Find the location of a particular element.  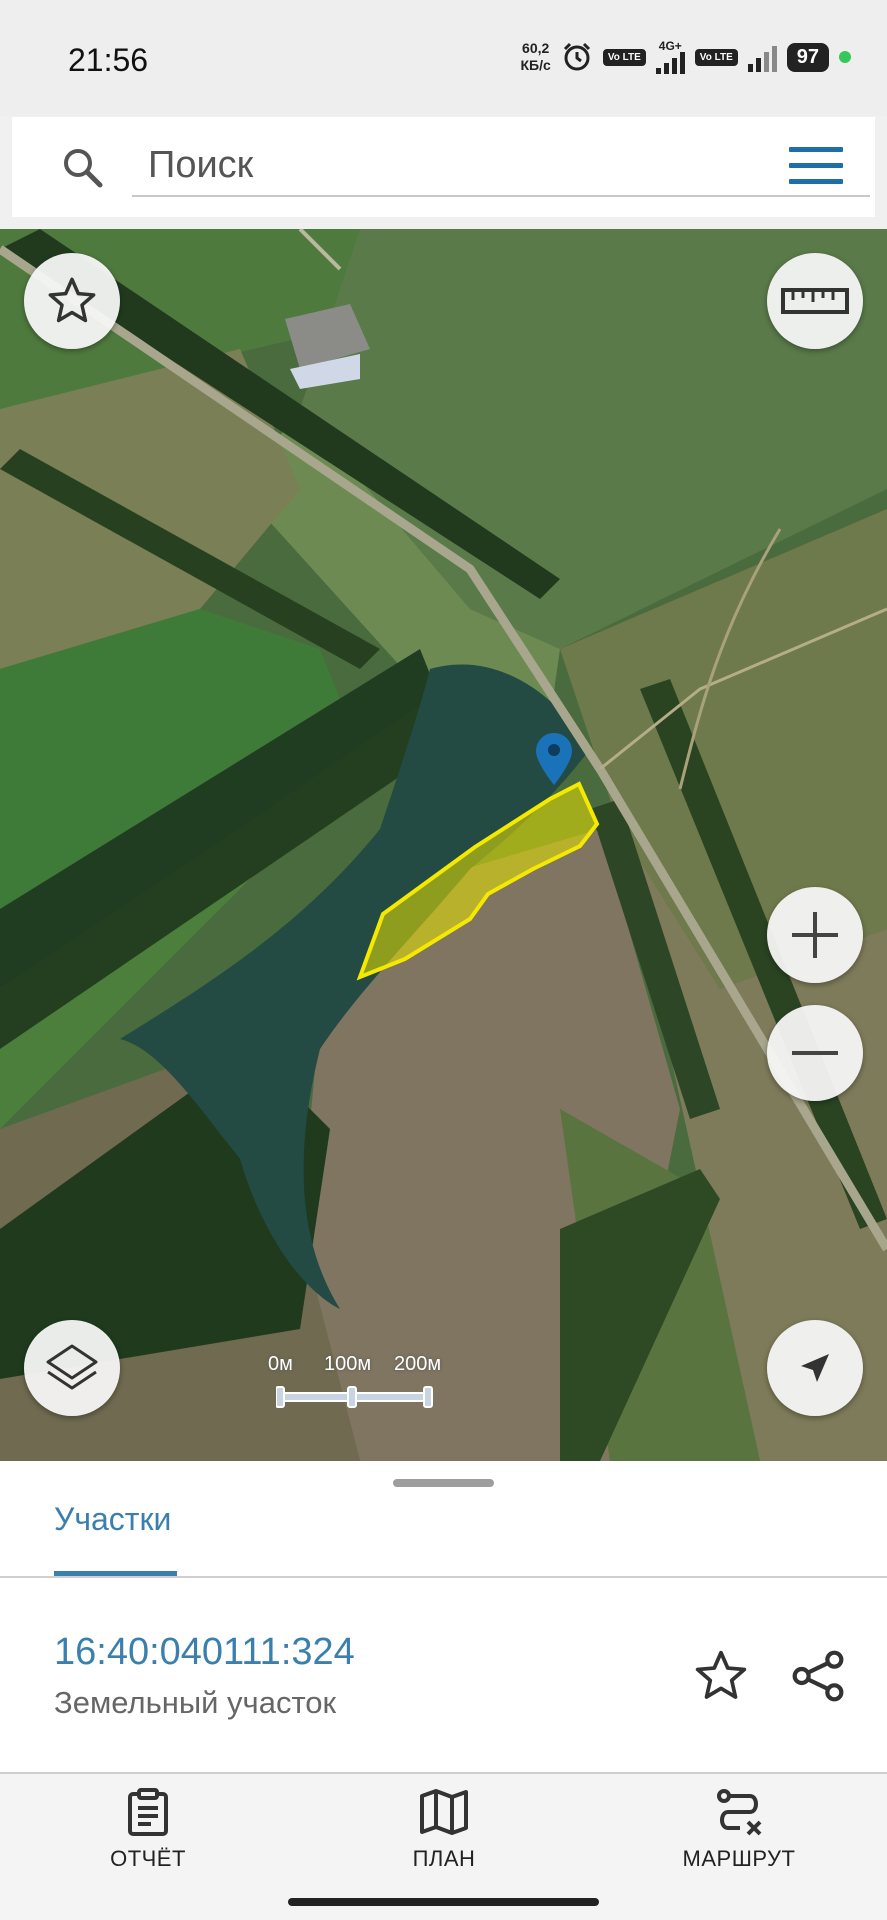

parcel-type: Земельный участок is located at coordinates (195, 1702).